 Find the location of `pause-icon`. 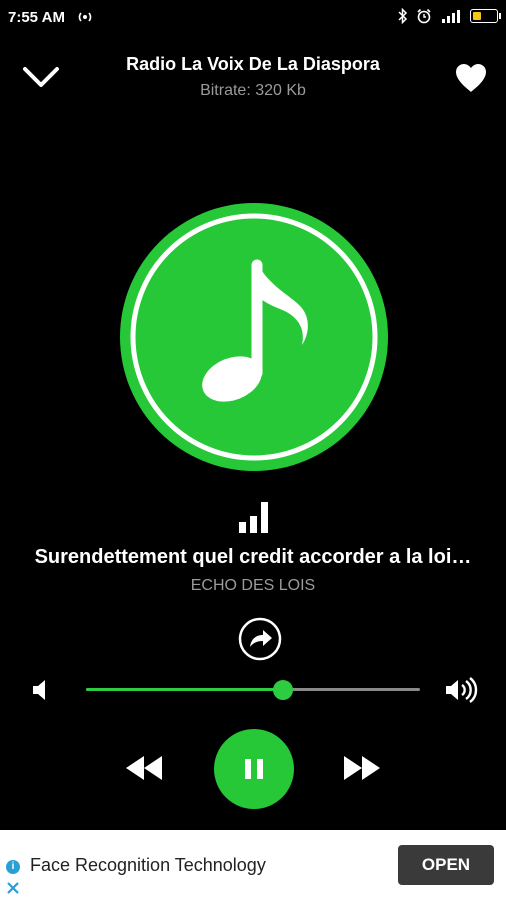

pause-icon is located at coordinates (254, 769).